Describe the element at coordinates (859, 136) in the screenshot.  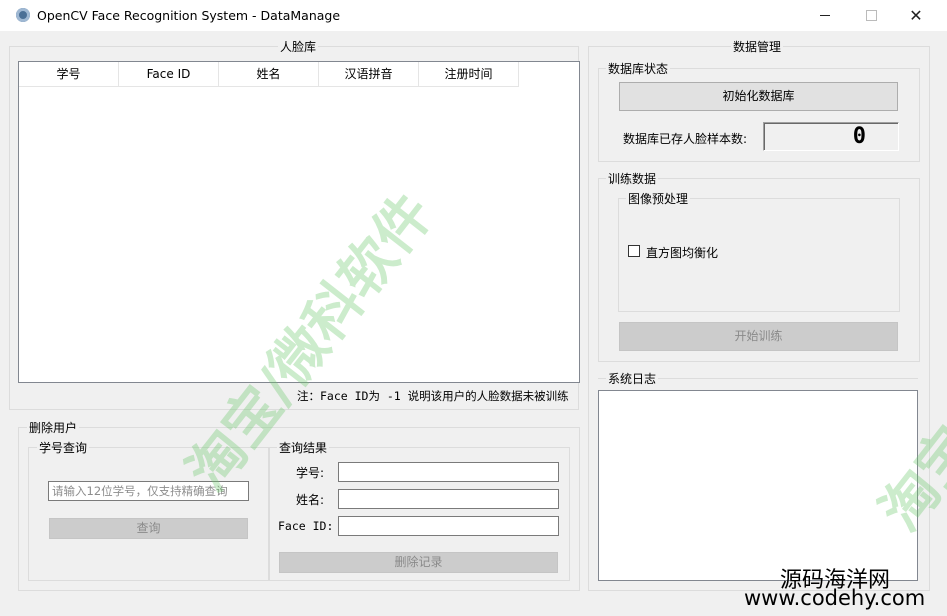
I see `sample-count-value: 0` at that location.